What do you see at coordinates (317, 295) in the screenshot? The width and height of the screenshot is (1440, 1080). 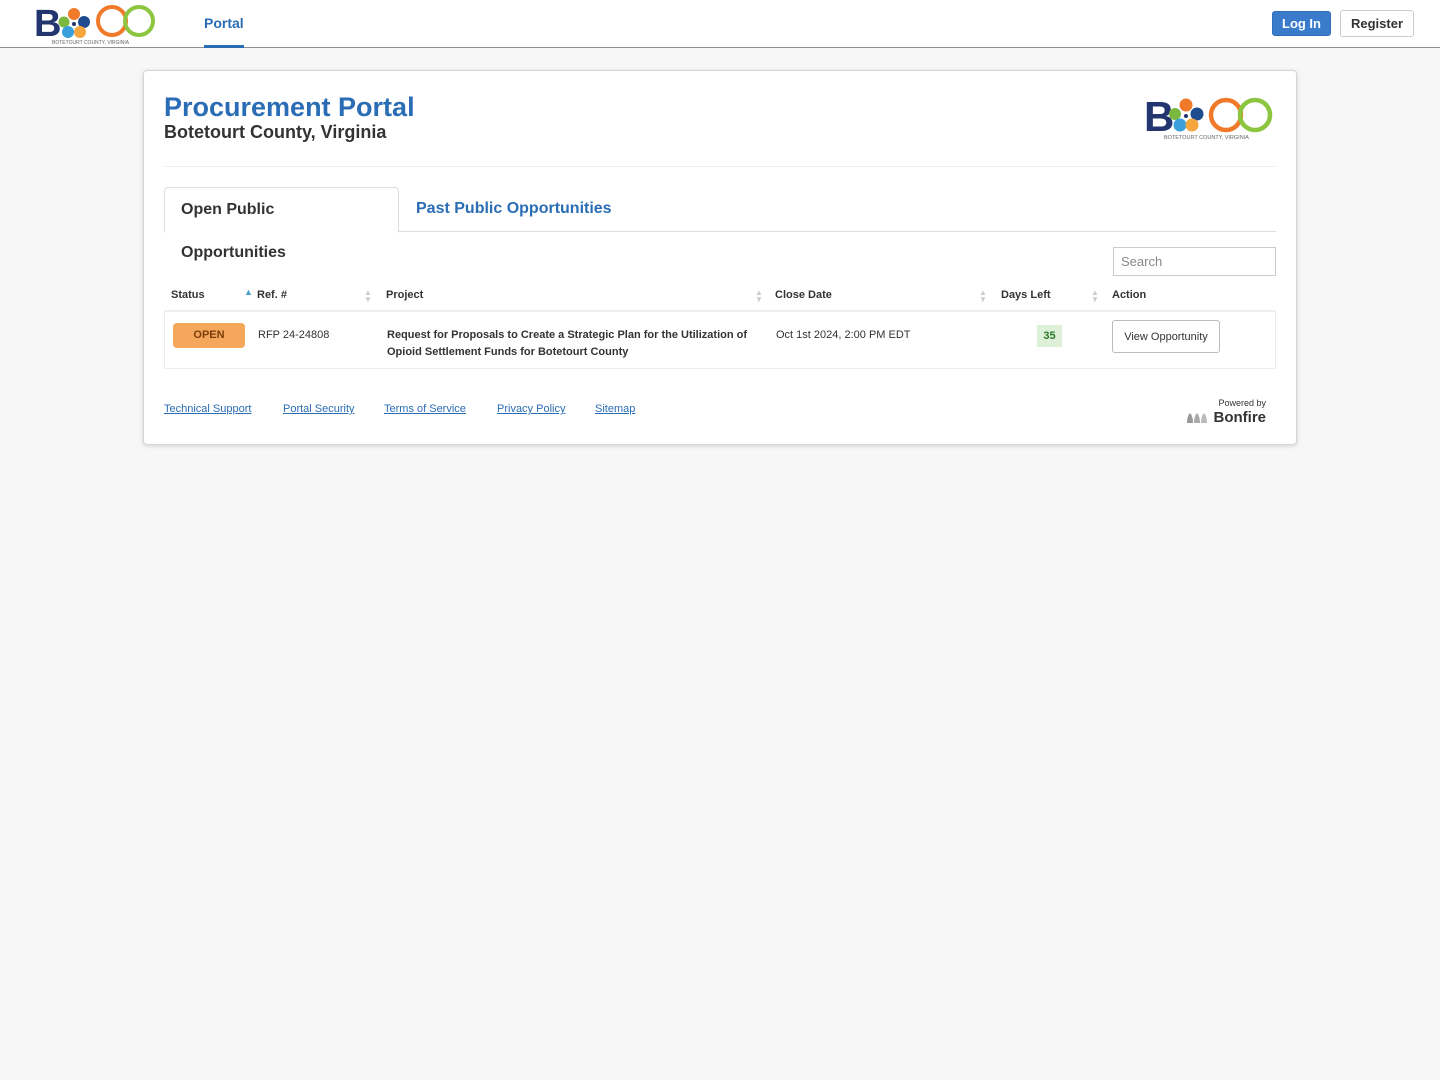 I see `column-header-ref: Ref. # ▲ ▼` at bounding box center [317, 295].